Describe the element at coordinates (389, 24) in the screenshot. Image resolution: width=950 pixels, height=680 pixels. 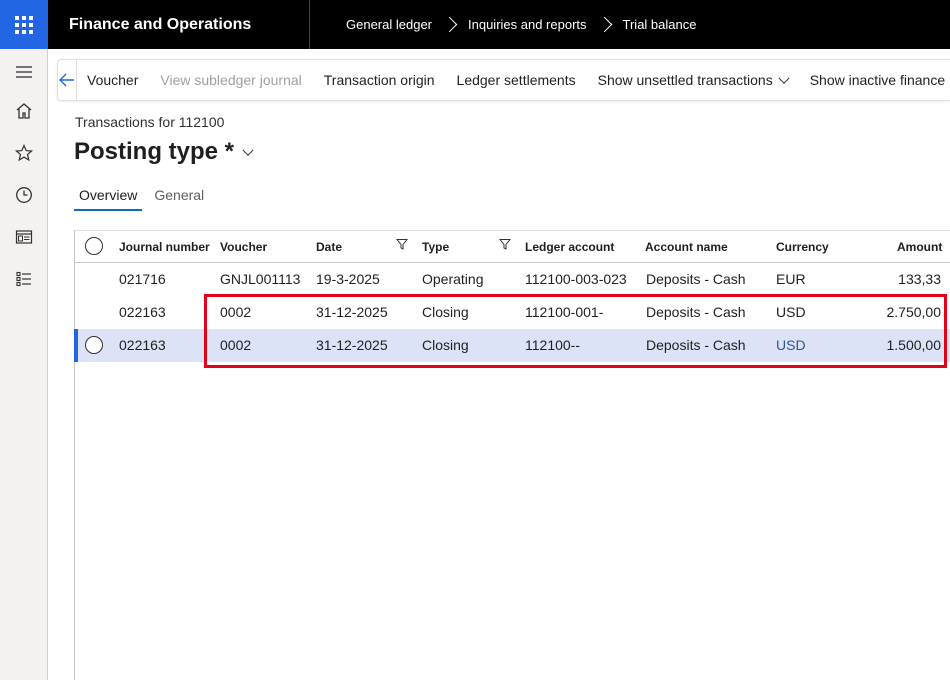
I see `breadcrumb-general-ledger: General ledger` at that location.